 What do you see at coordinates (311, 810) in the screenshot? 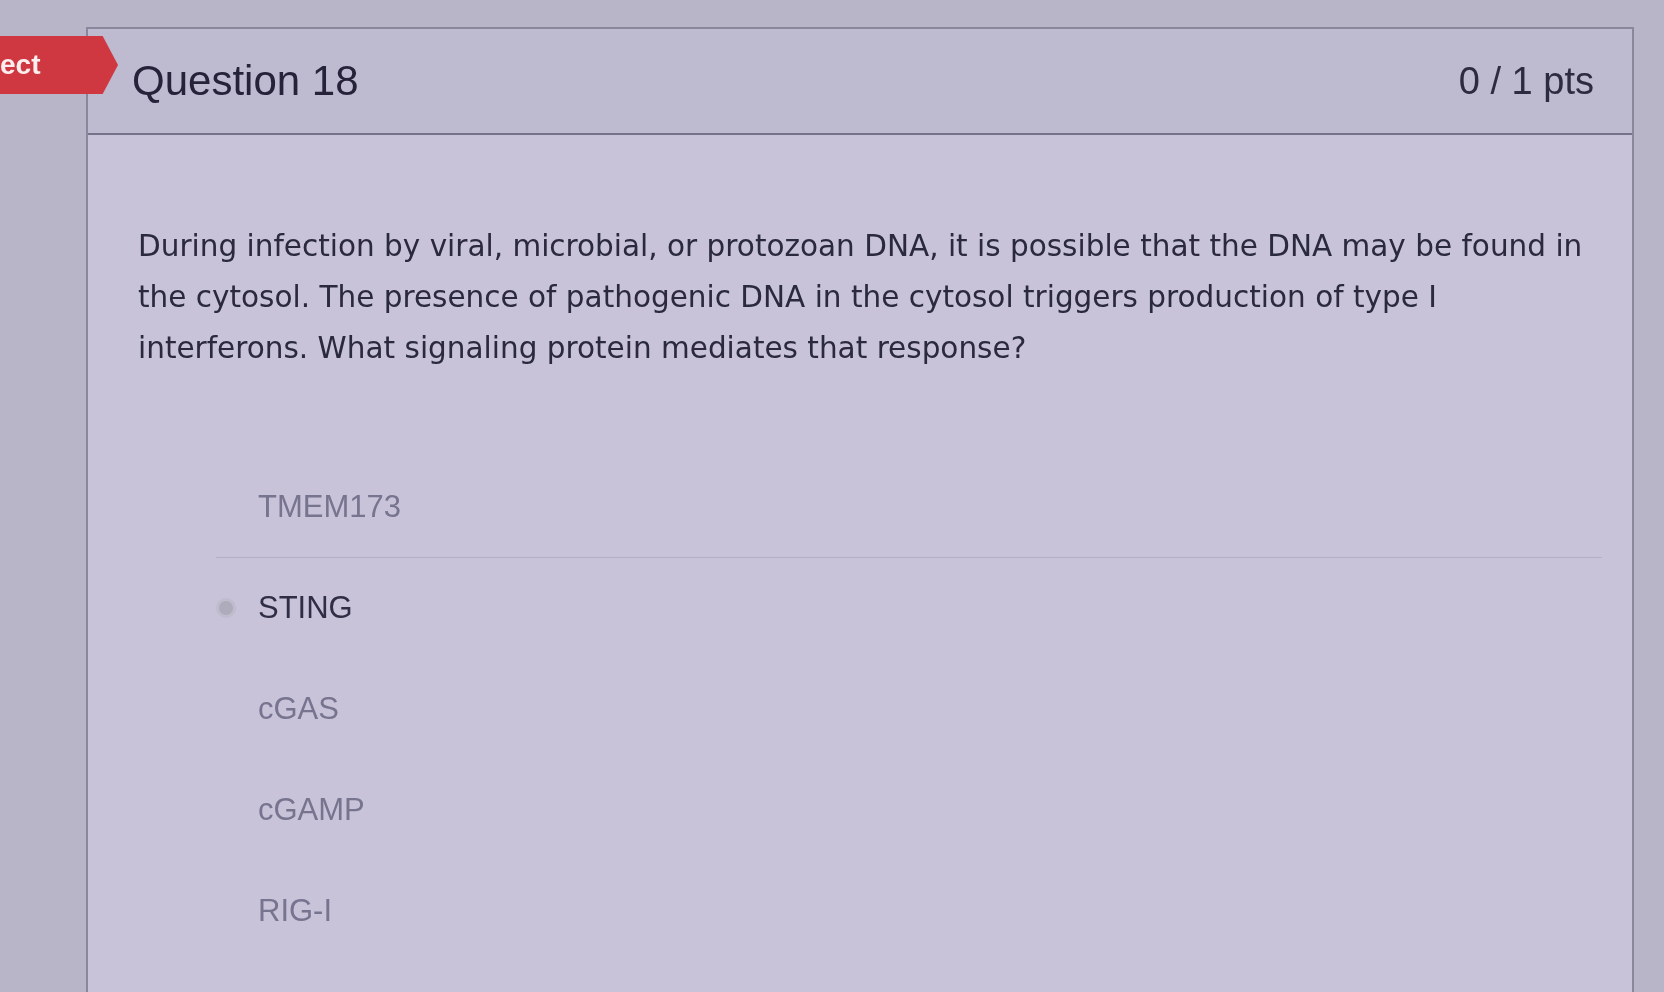
I see `answer-option: cGAMP` at bounding box center [311, 810].